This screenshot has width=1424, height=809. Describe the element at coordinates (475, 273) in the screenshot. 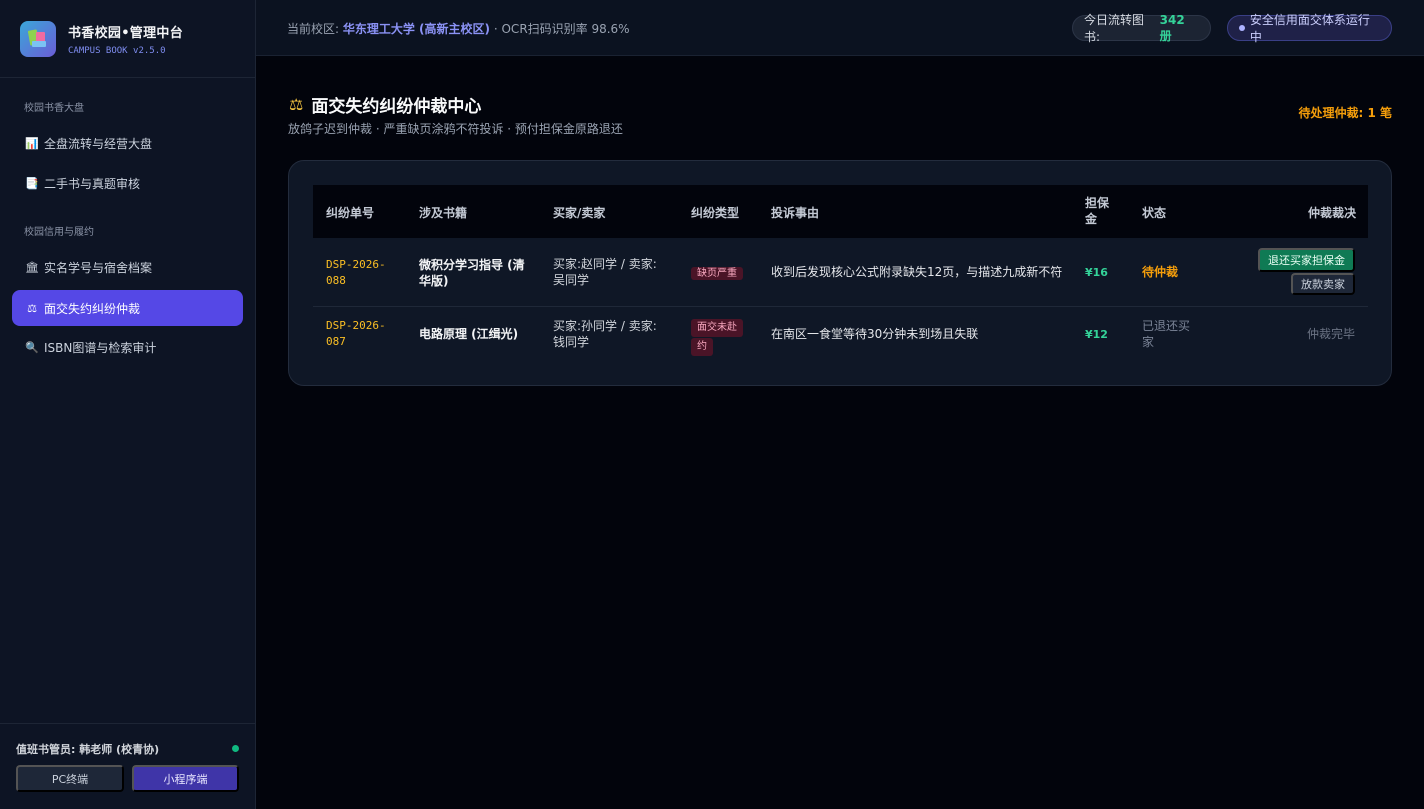

I see `book-title: 微积分学习指导 (清 华版)` at that location.